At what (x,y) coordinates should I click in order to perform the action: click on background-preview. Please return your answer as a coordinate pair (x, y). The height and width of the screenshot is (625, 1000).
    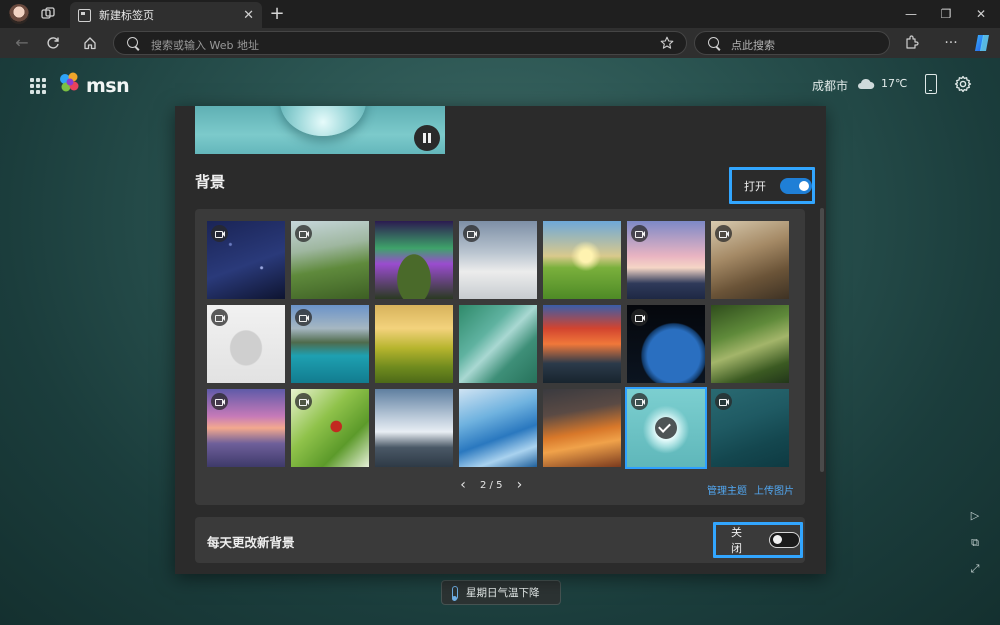
    Looking at the image, I should click on (320, 130).